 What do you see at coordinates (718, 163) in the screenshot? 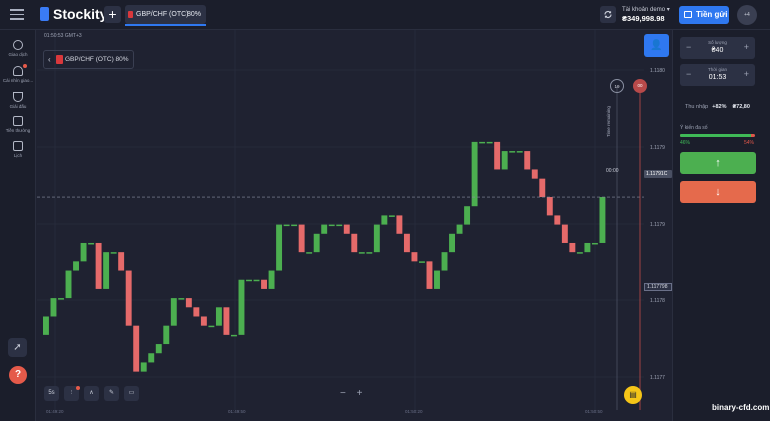
I see `higher-button: ↑` at bounding box center [718, 163].